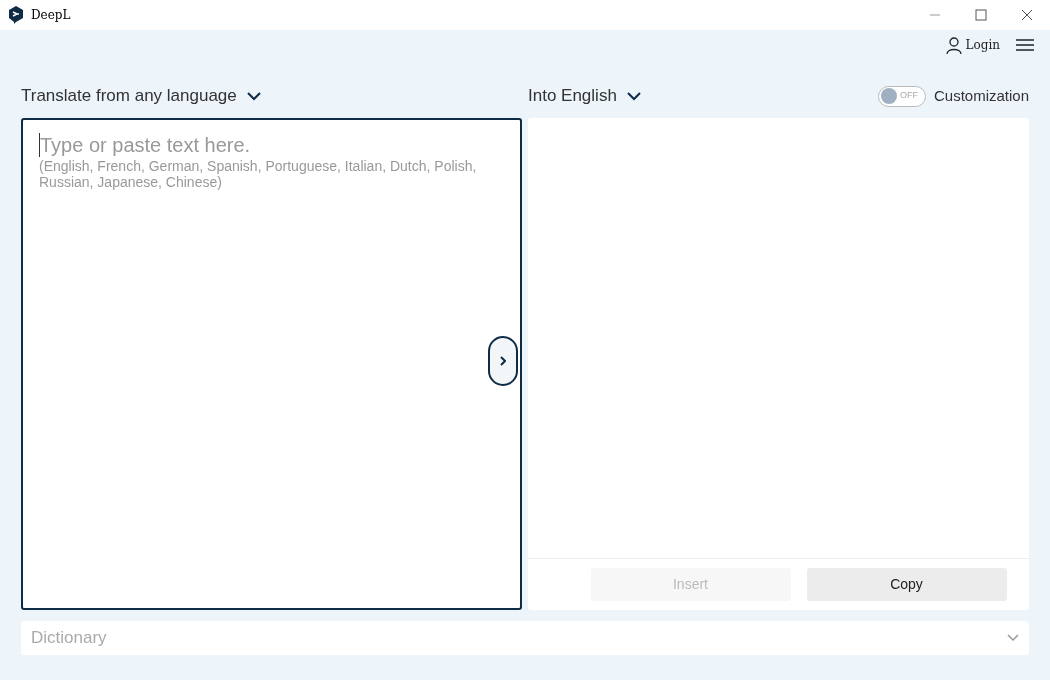 This screenshot has height=680, width=1050. I want to click on target-language-dropdown: Into English, so click(584, 96).